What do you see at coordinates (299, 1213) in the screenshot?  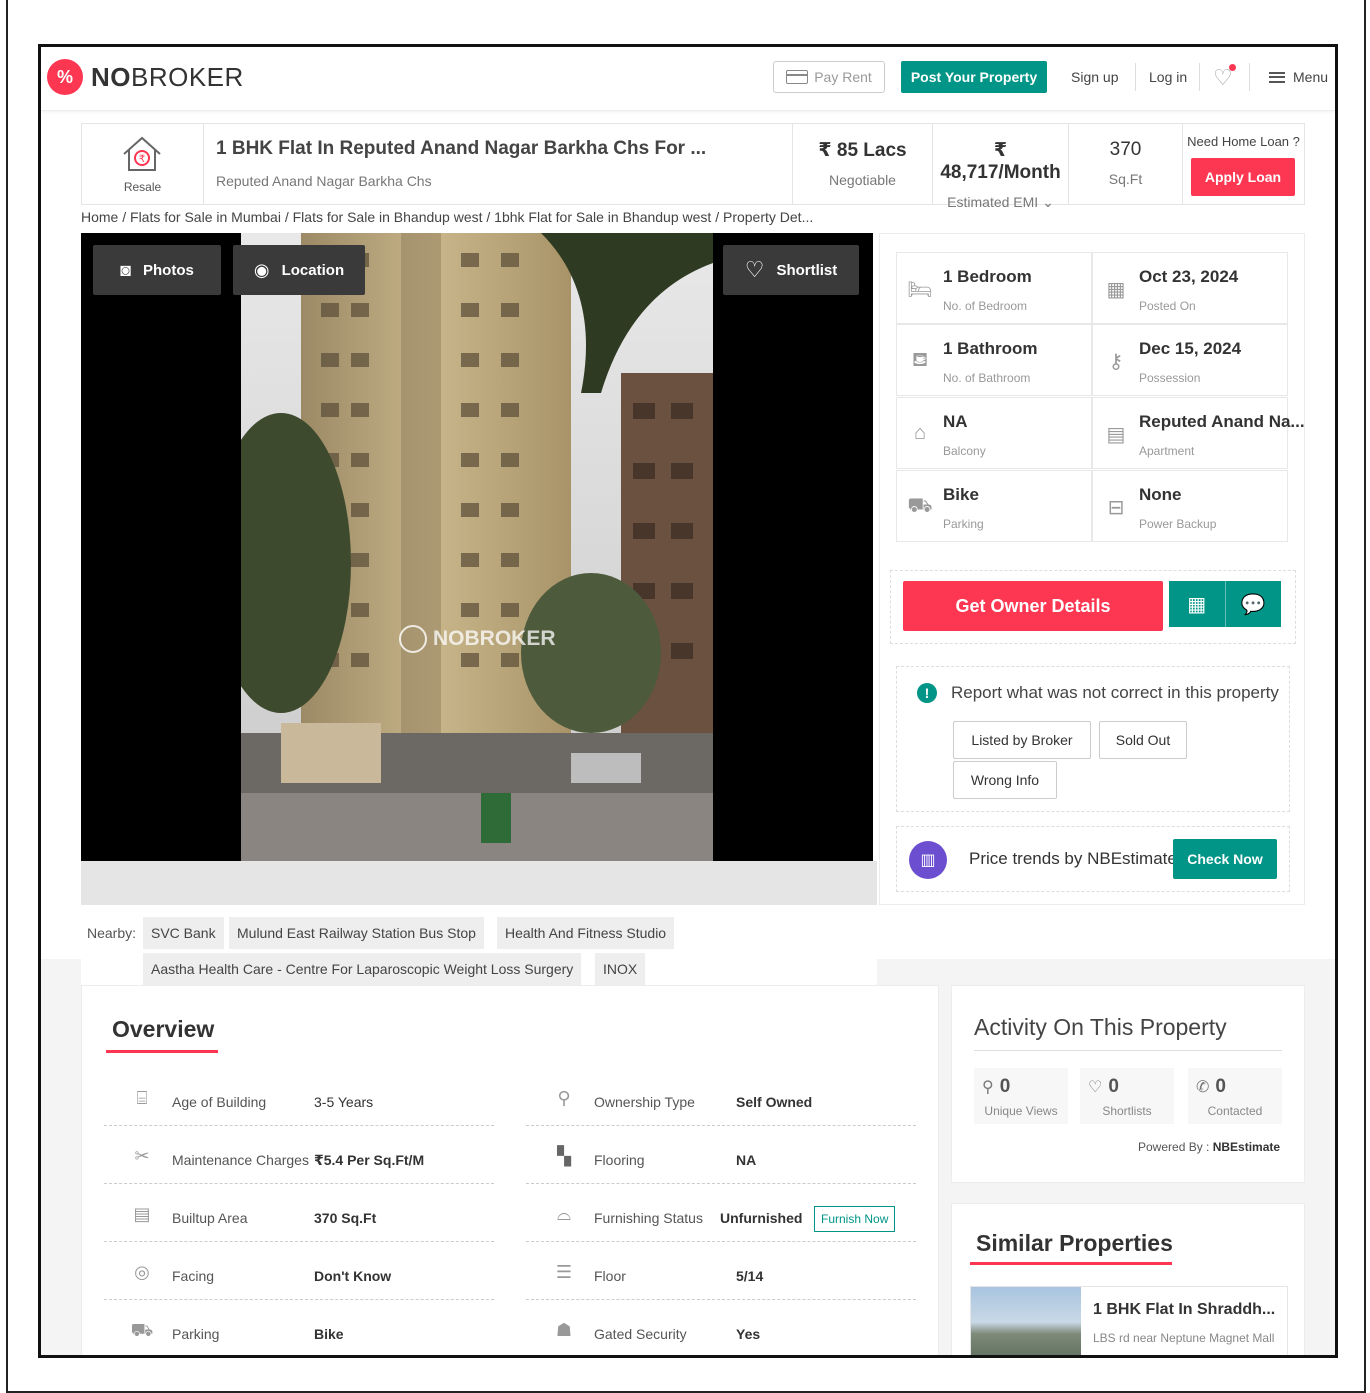 I see `overview-row-builtup-area: ▤ Builtup Area 370 Sq.Ft` at bounding box center [299, 1213].